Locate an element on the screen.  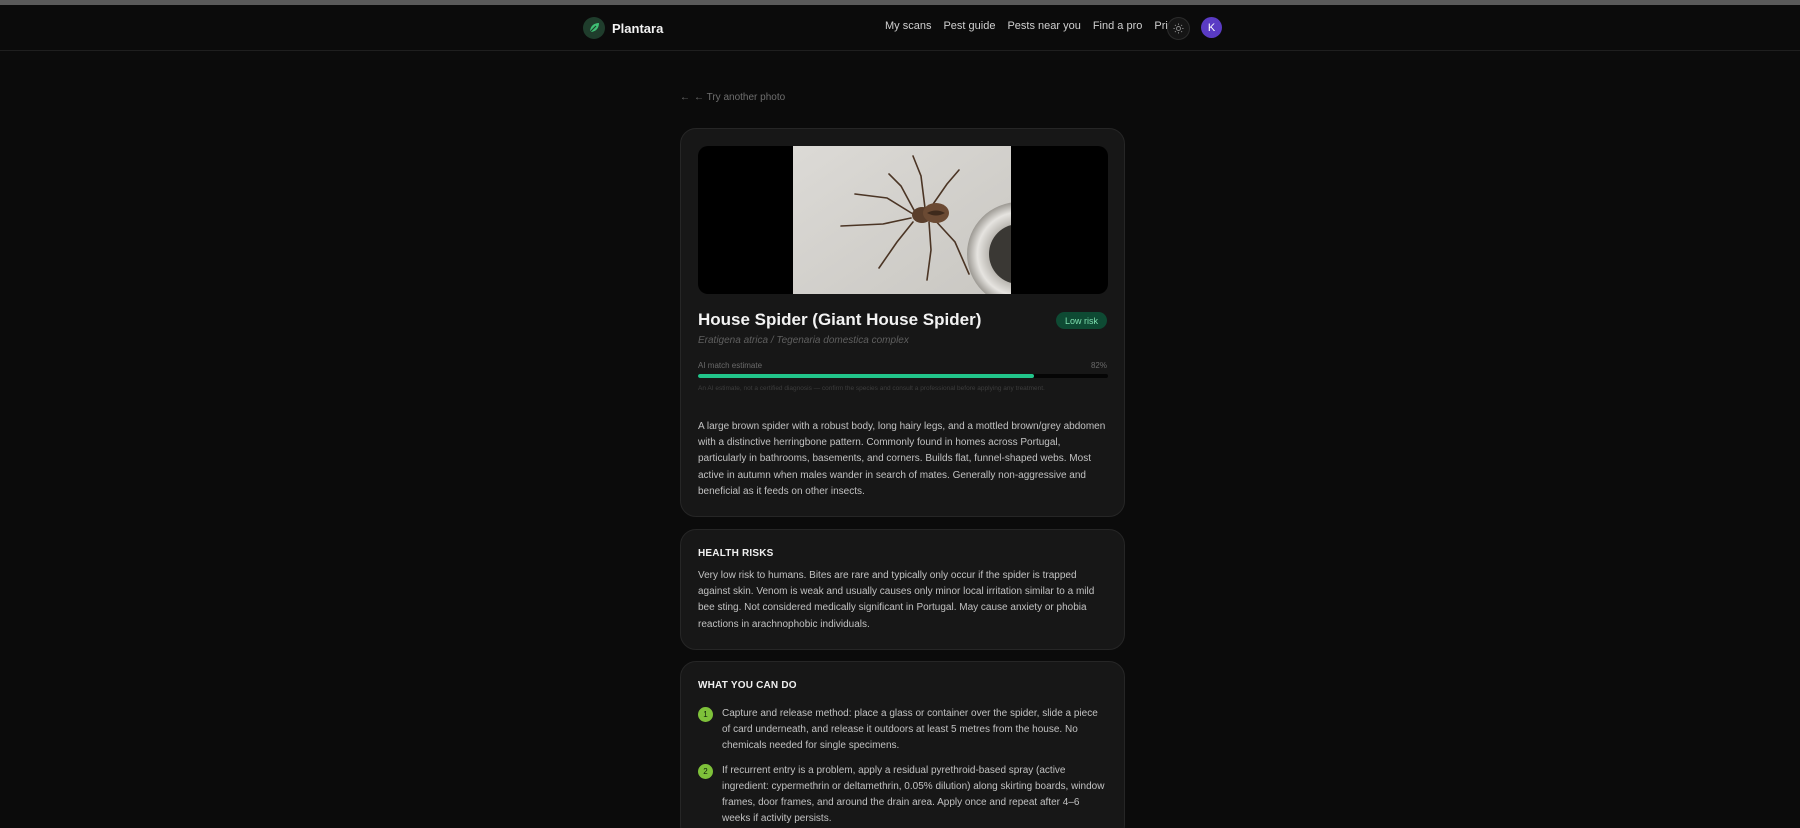
pest-title: House Spider (Giant House Spider) is located at coordinates (840, 319).